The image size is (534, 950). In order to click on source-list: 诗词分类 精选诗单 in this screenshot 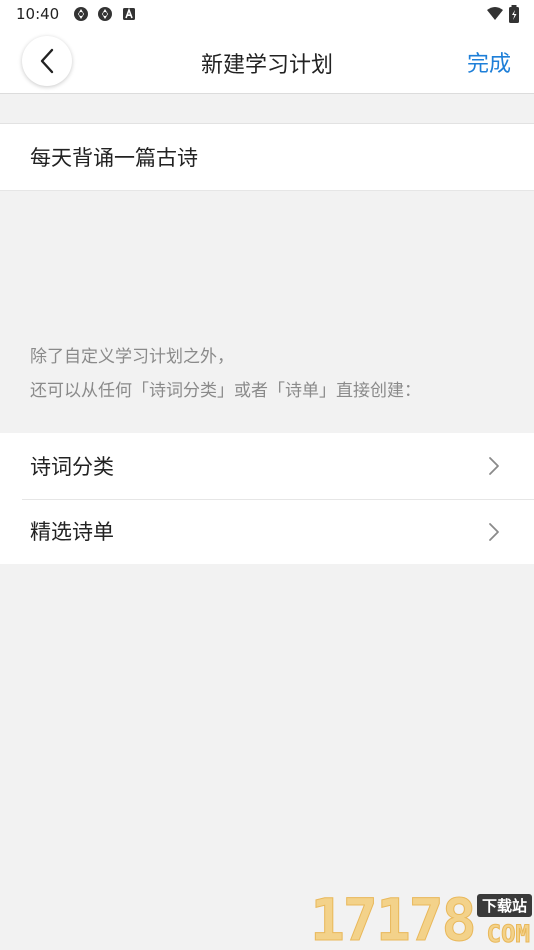, I will do `click(267, 498)`.